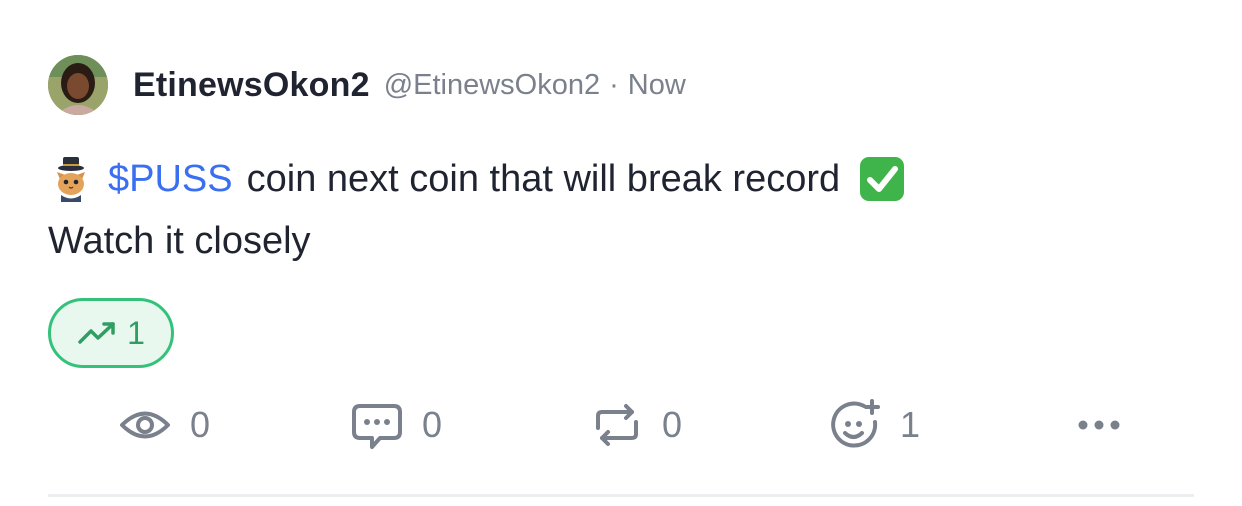 The width and height of the screenshot is (1242, 506). I want to click on display-name: EtinewsOkon2, so click(251, 85).